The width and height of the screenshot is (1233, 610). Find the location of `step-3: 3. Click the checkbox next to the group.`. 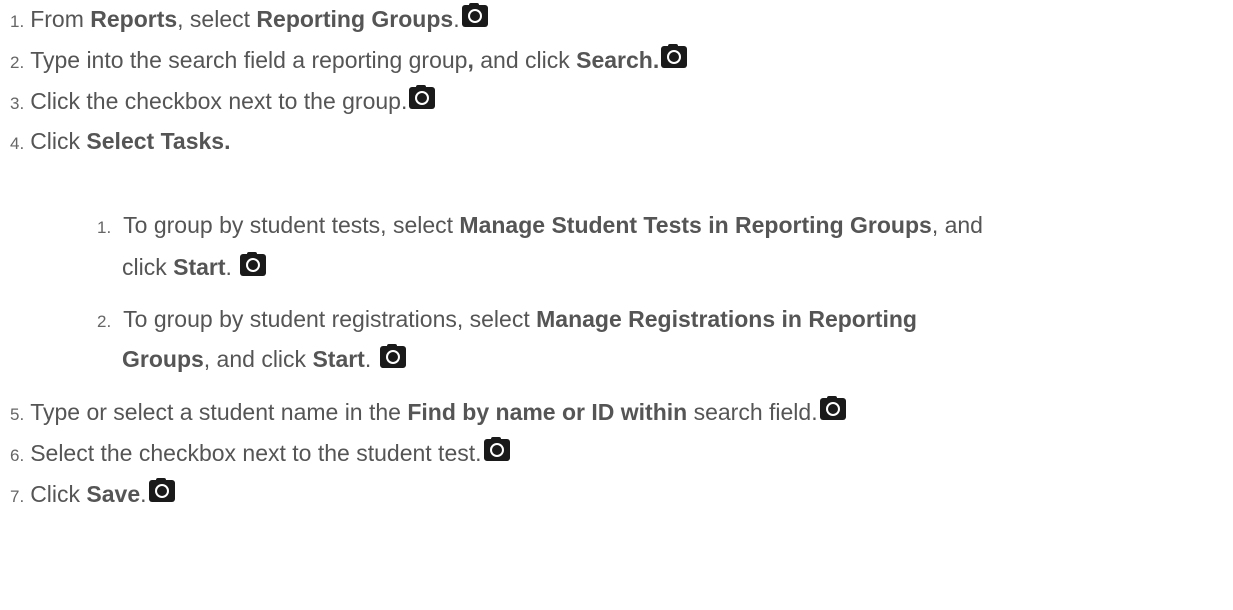

step-3: 3. Click the checkbox next to the group. is located at coordinates (223, 100).